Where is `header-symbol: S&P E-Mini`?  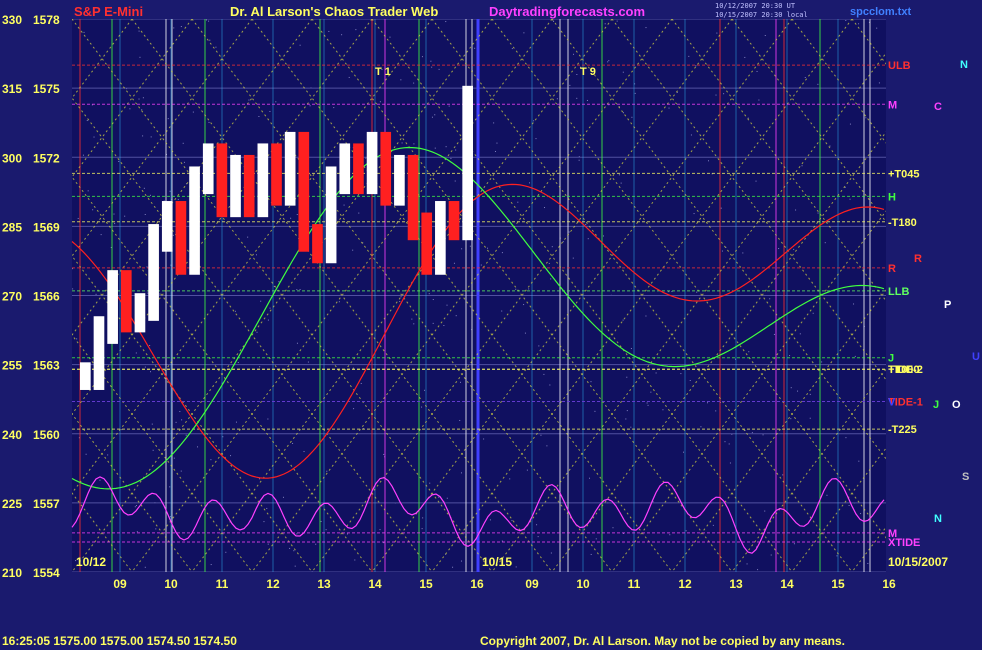
header-symbol: S&P E-Mini is located at coordinates (109, 11).